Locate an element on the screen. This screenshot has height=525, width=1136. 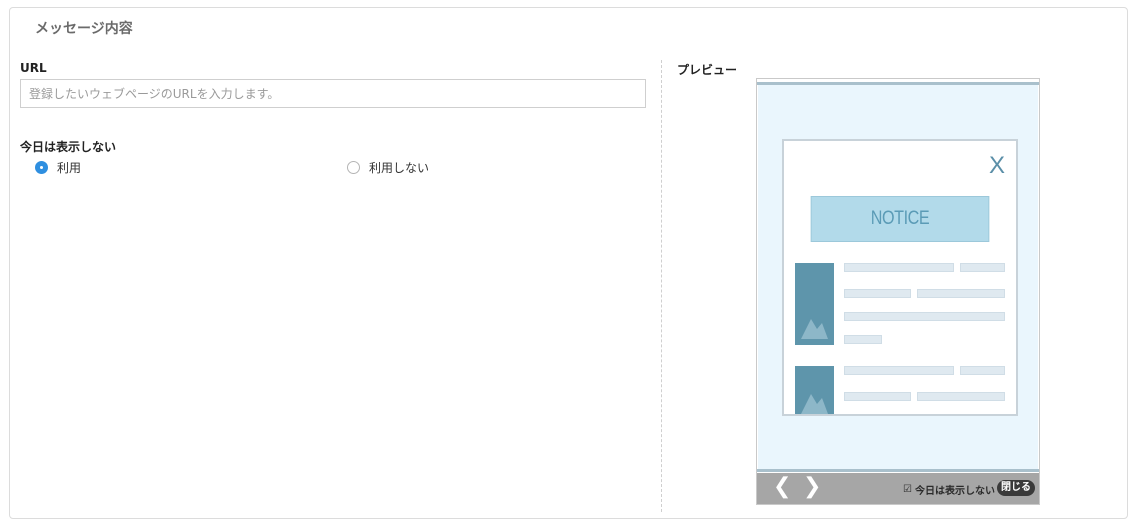
url-input is located at coordinates (333, 93).